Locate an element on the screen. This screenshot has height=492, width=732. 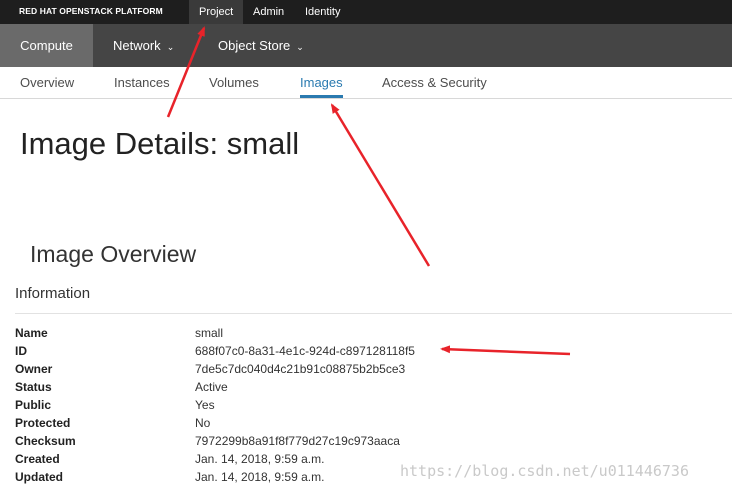
detail-row-name: Name small is located at coordinates (365, 333).